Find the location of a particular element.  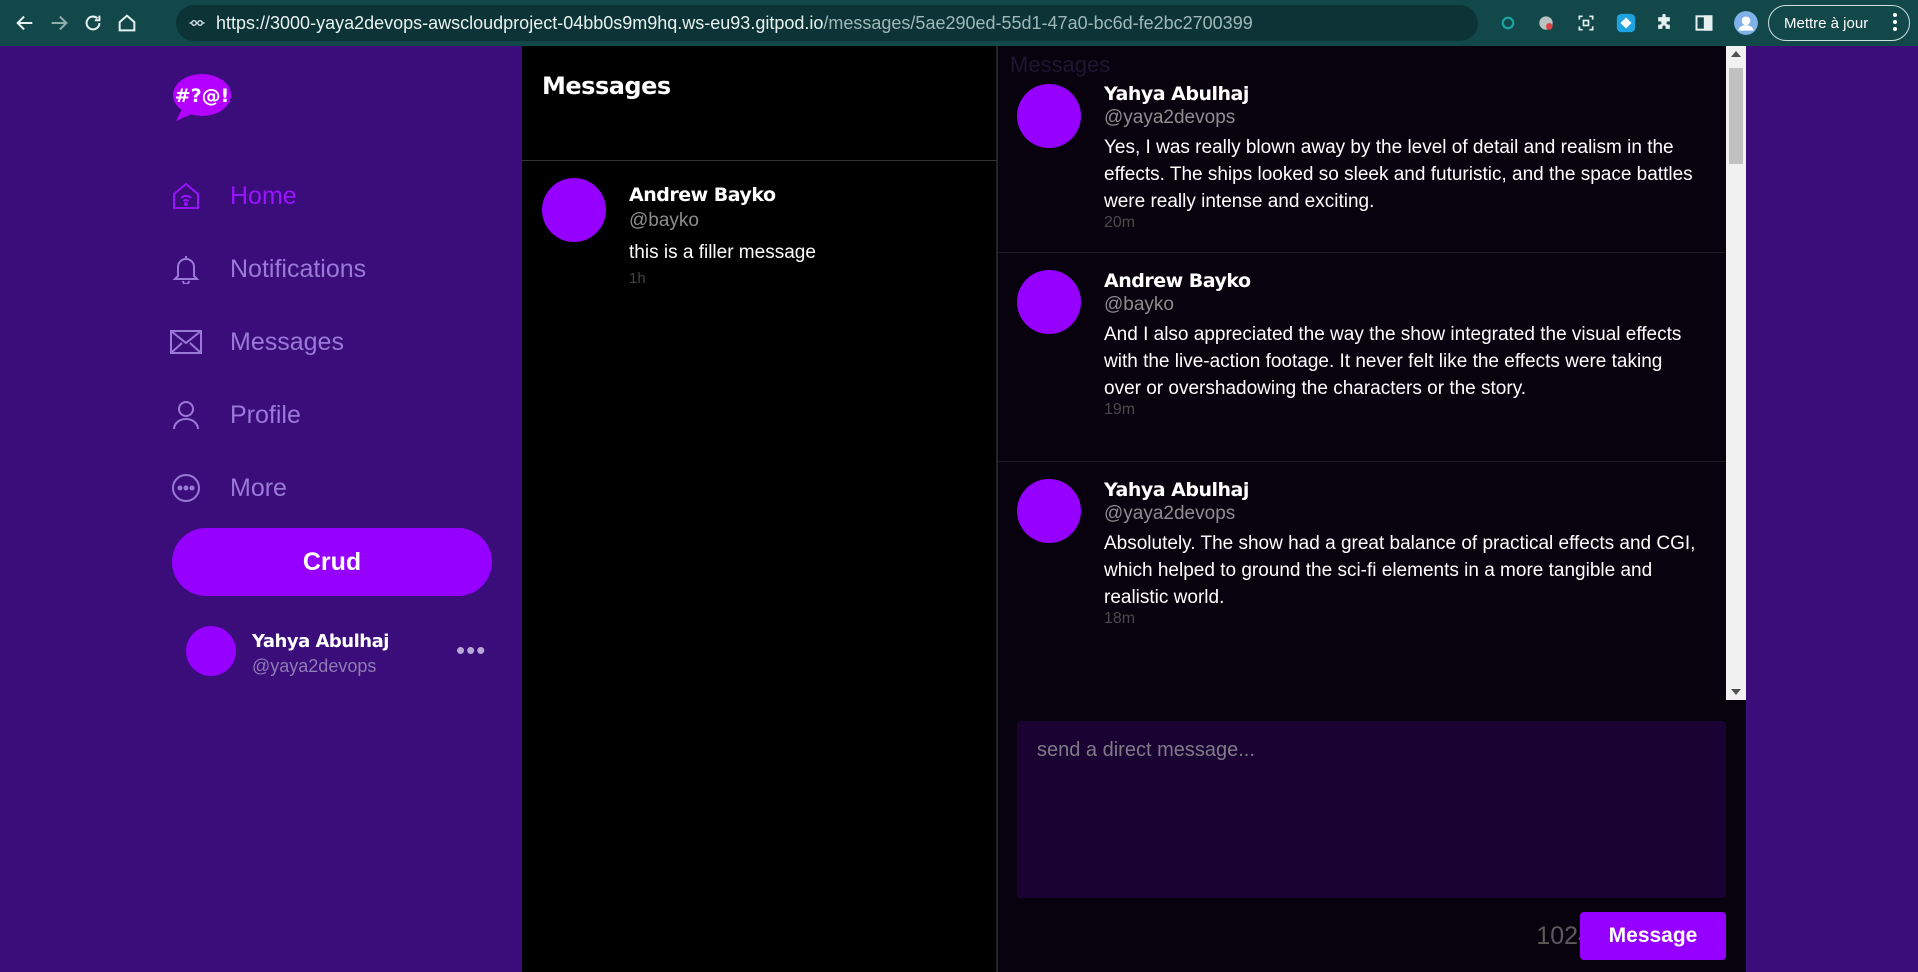

page-title: Messages is located at coordinates (606, 86).